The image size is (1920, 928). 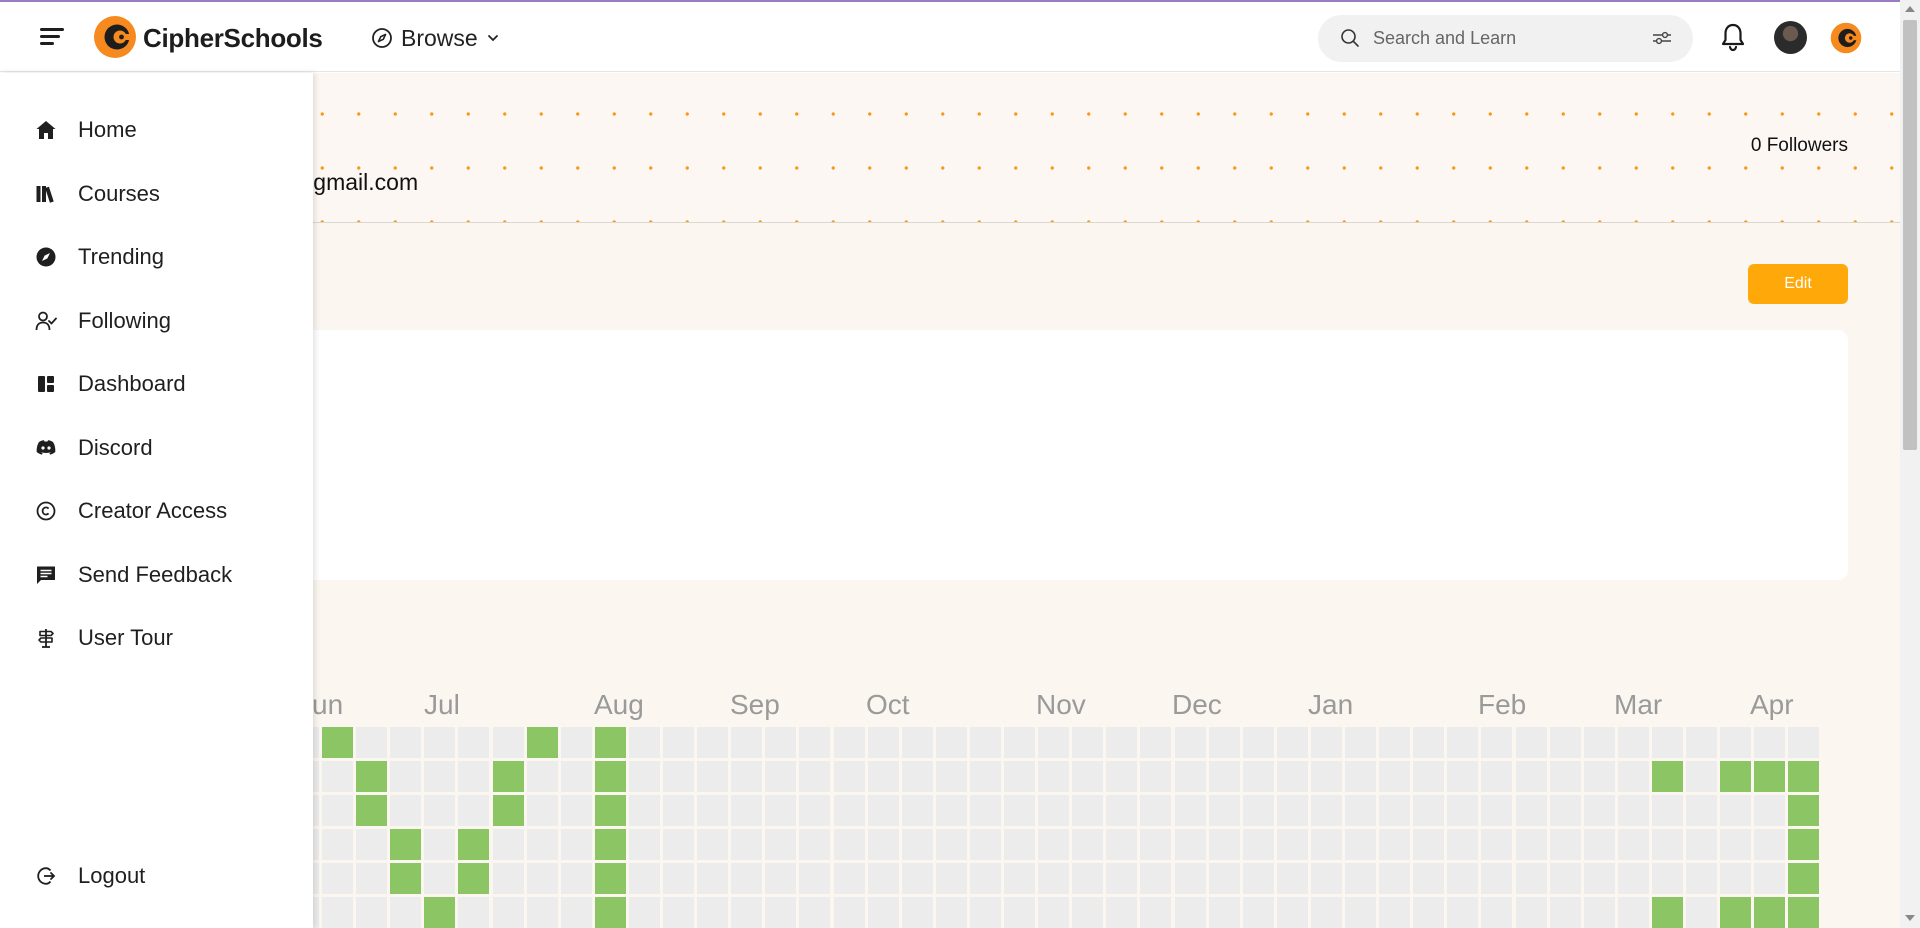 What do you see at coordinates (328, 704) in the screenshot?
I see `month-label: un` at bounding box center [328, 704].